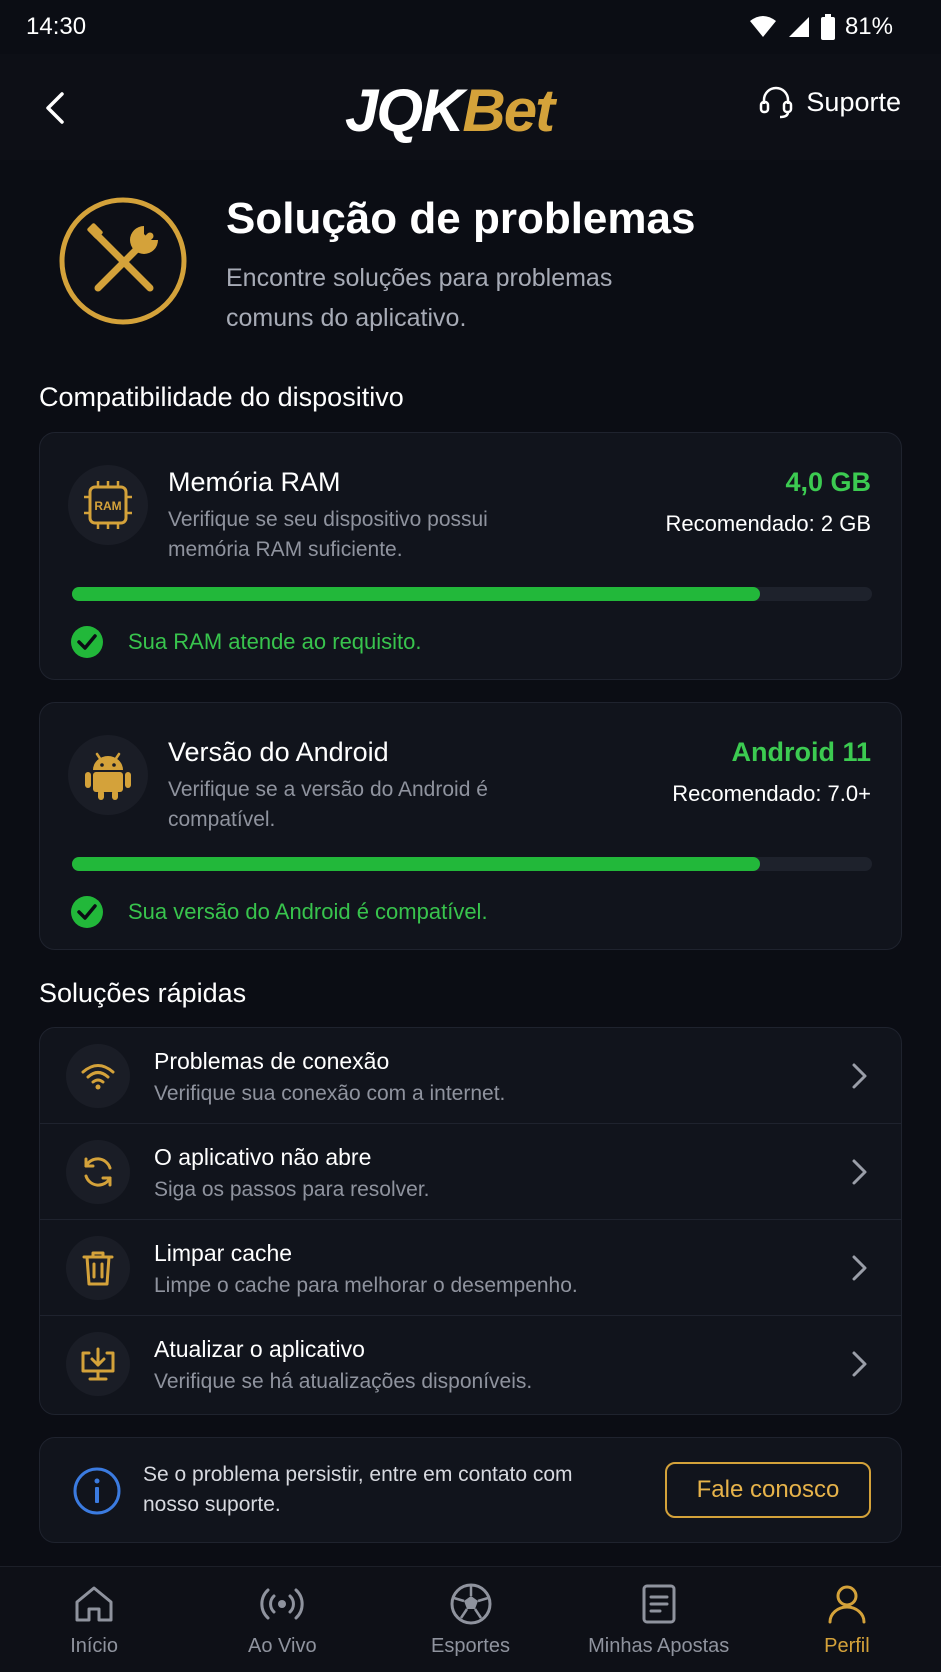 The image size is (941, 1672). I want to click on status-bar: 14:30 81%, so click(470, 27).